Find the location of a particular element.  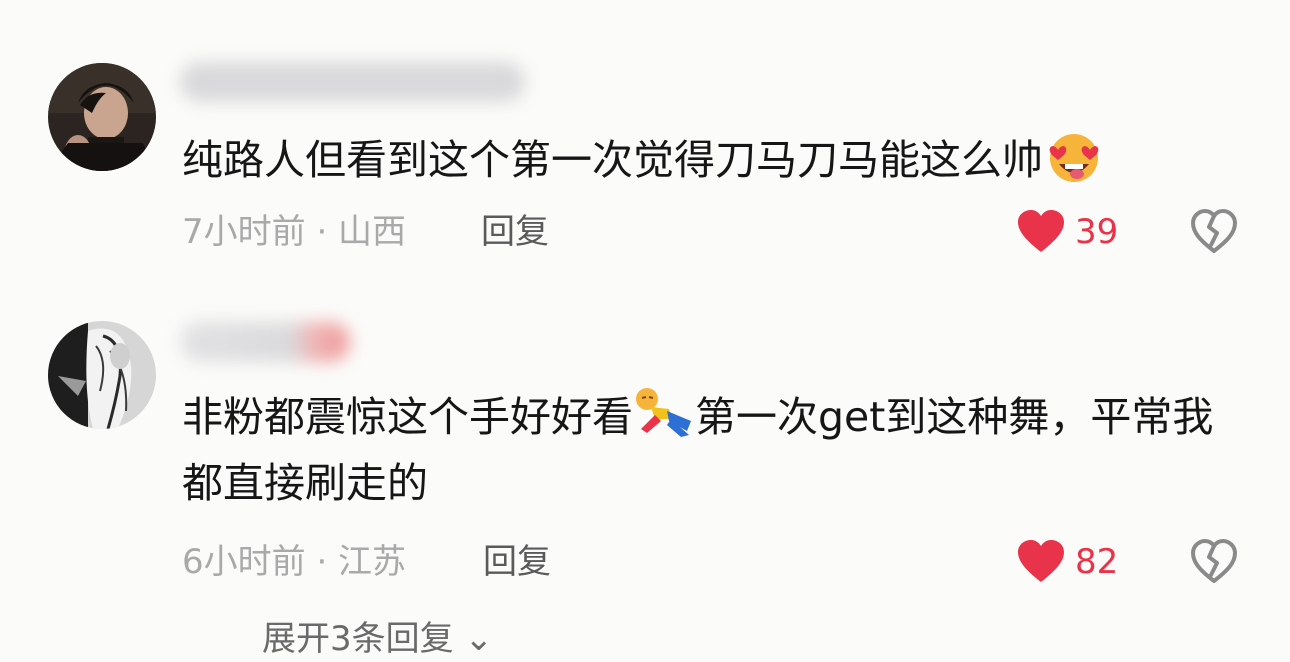

heart-eyes-emoji-icon is located at coordinates (1074, 158).